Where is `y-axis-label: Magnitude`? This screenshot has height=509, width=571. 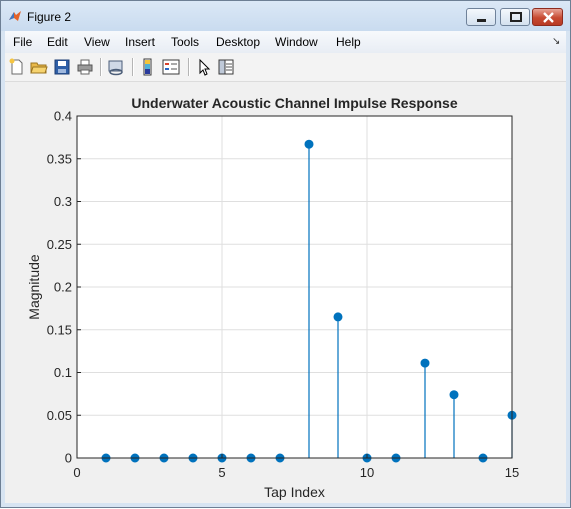 y-axis-label: Magnitude is located at coordinates (34, 287).